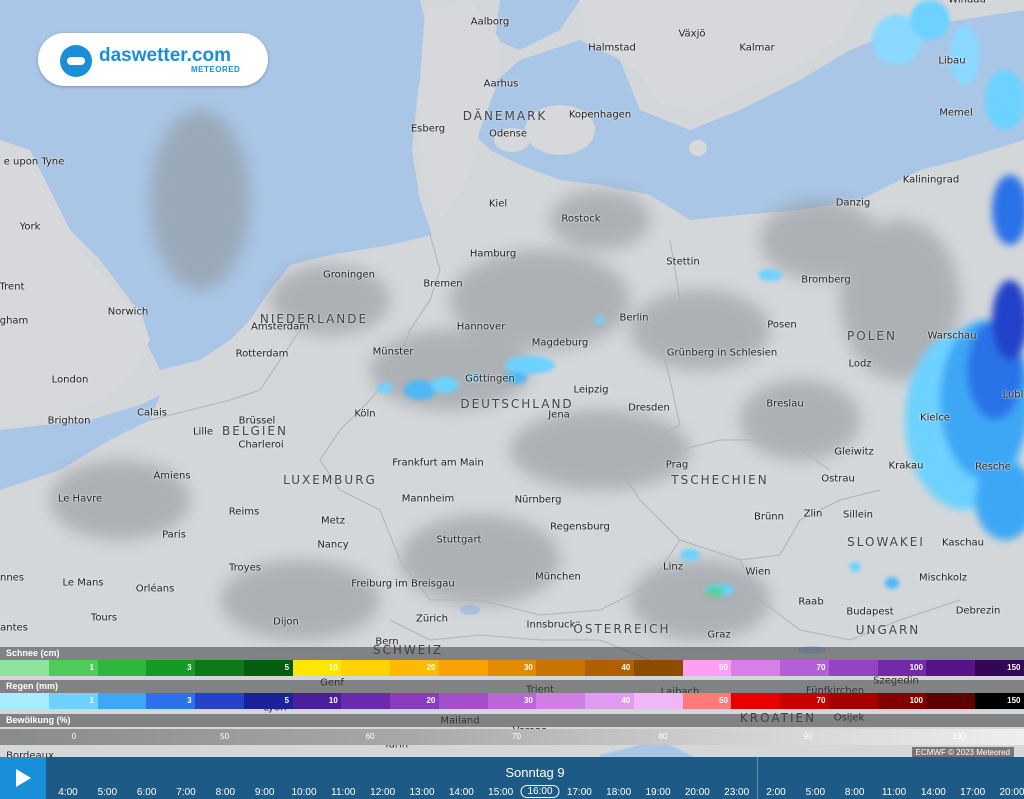  Describe the element at coordinates (757, 48) in the screenshot. I see `city-label: Kalmar` at that location.